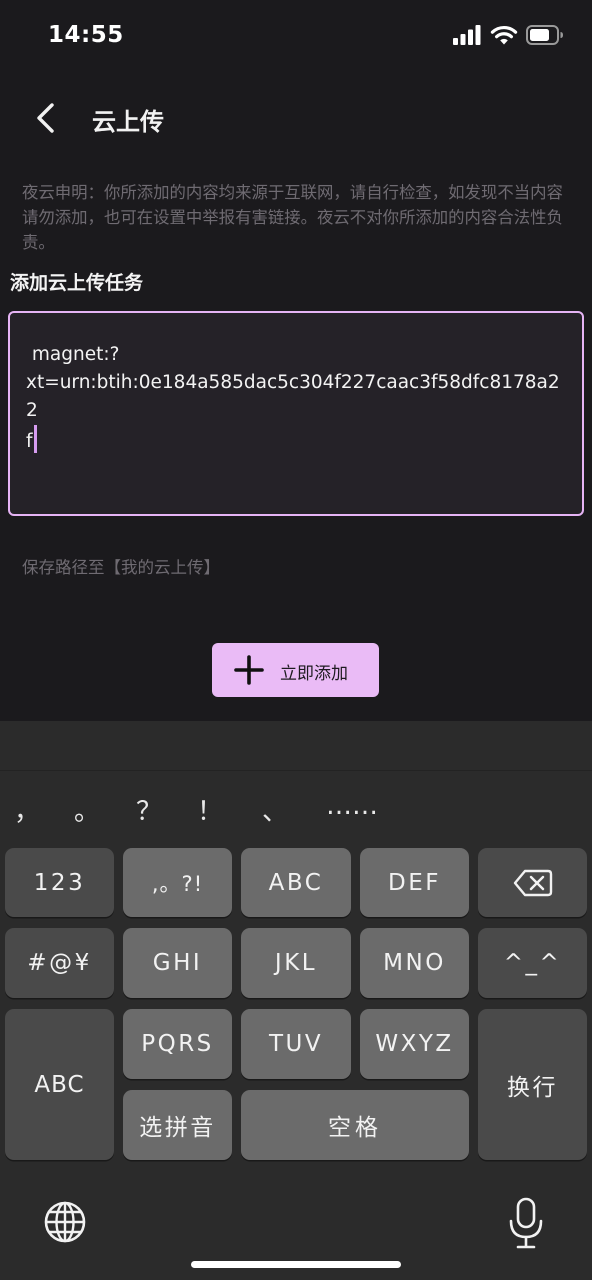  Describe the element at coordinates (210, 809) in the screenshot. I see `punct-exclamation: ！` at that location.